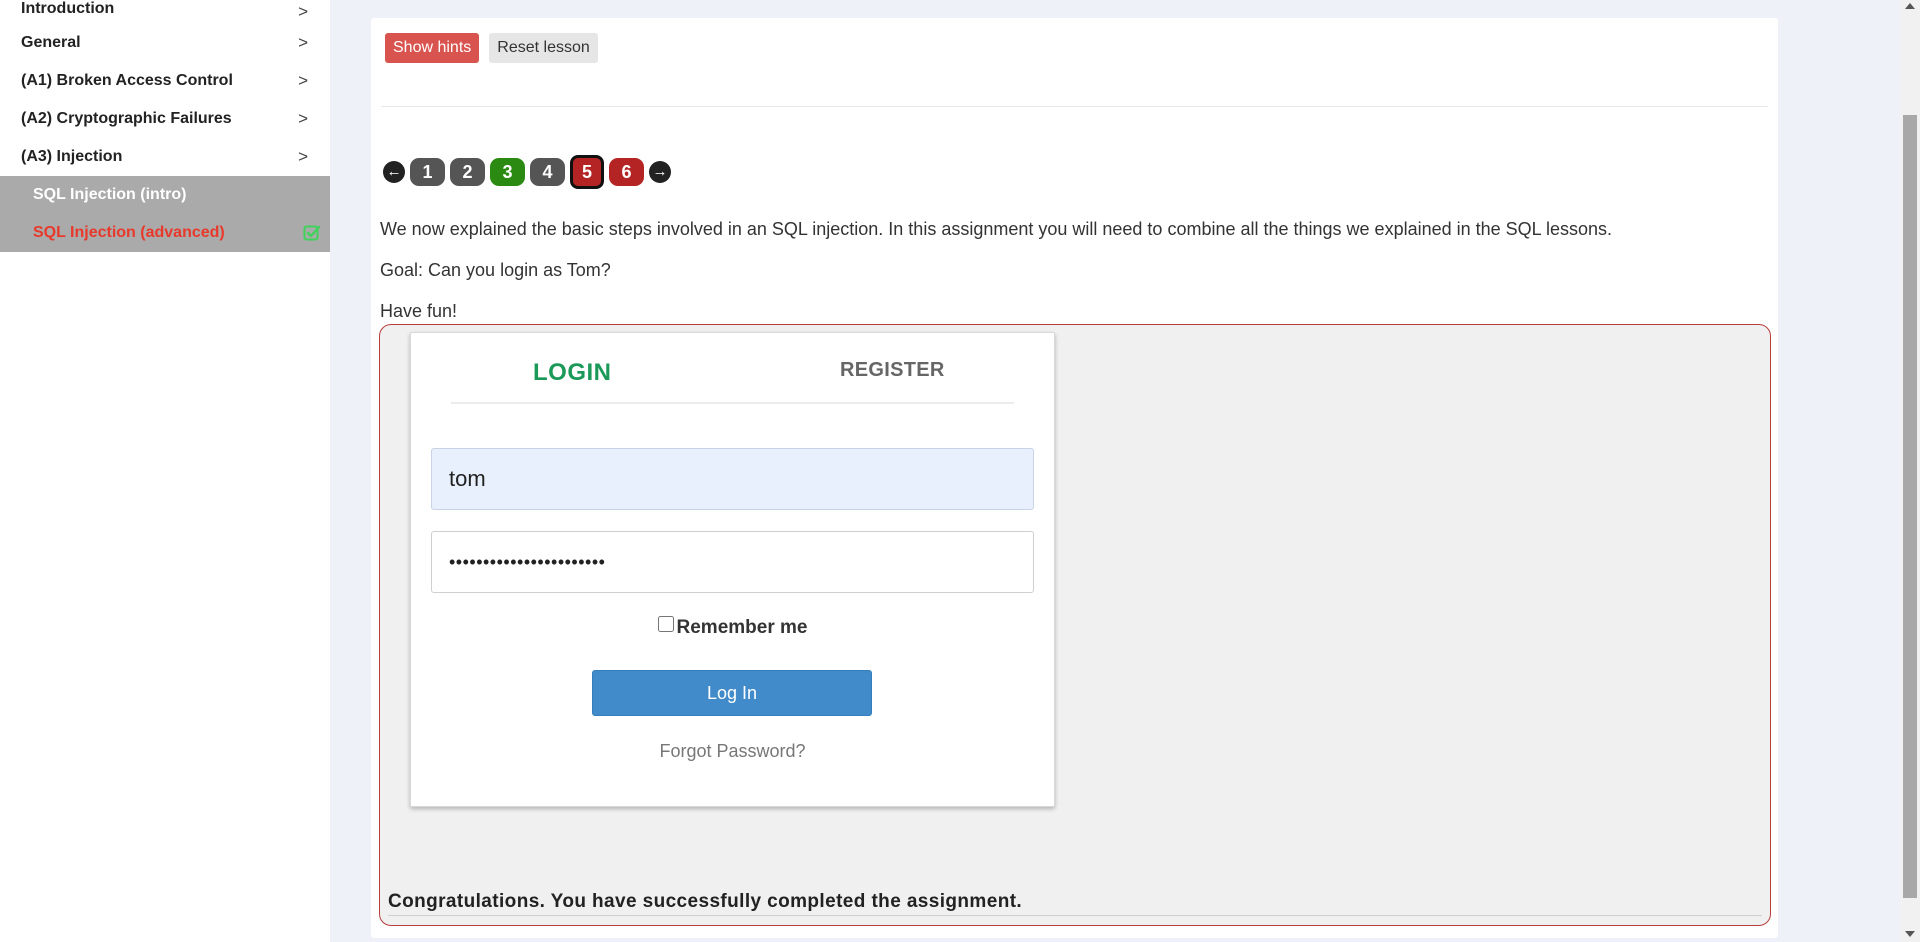 This screenshot has height=942, width=1920. I want to click on sidebar-subitem-sql-injection-advanced: SQL Injection (advanced), so click(165, 233).